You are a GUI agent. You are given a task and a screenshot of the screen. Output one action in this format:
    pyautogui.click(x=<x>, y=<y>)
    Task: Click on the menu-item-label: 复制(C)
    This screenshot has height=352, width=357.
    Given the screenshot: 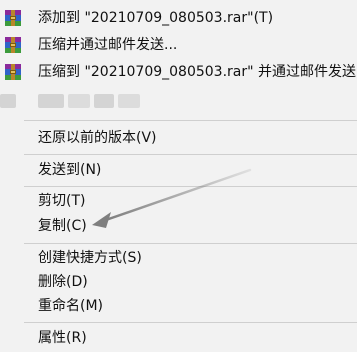 What is the action you would take?
    pyautogui.click(x=62, y=226)
    